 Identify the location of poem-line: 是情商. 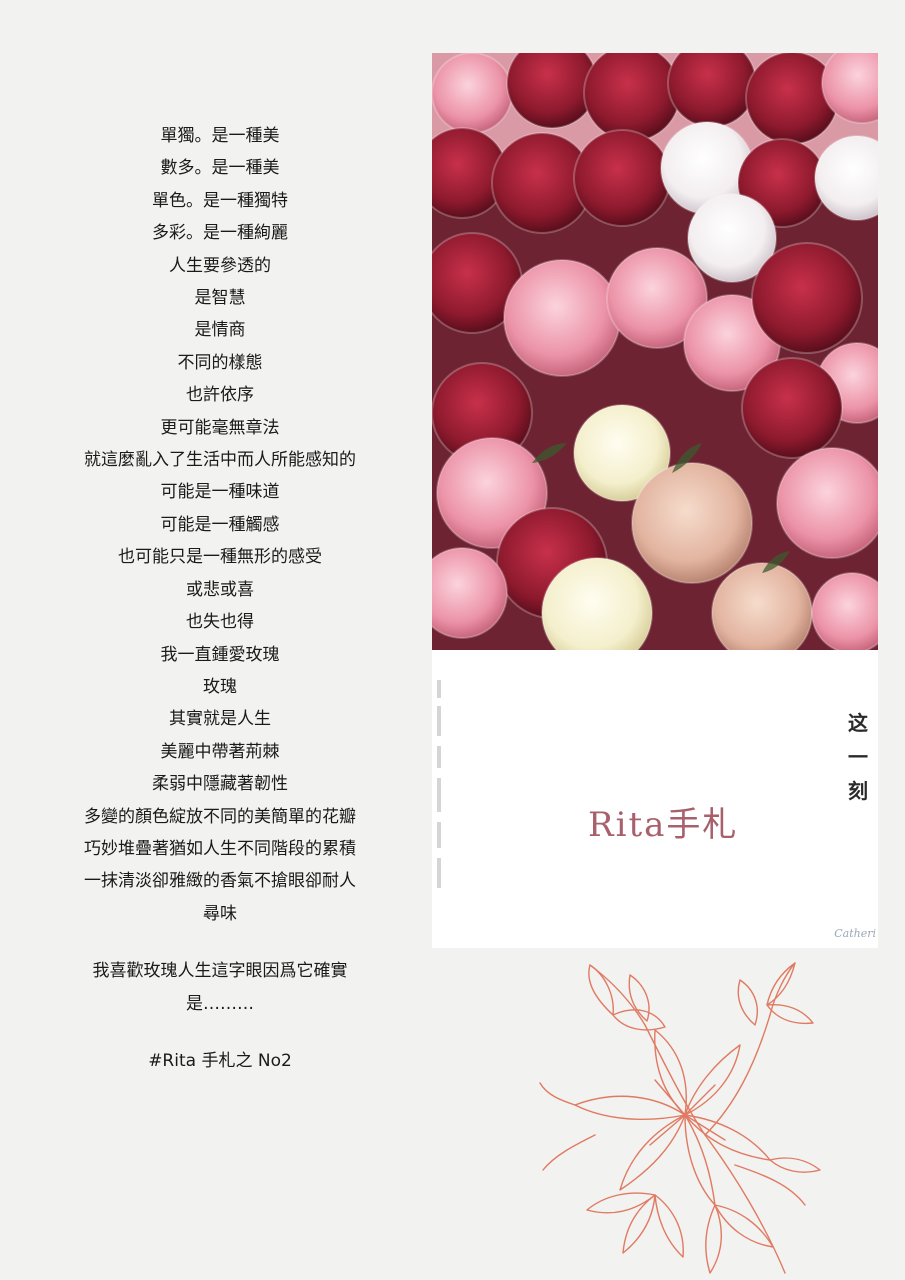
(220, 330).